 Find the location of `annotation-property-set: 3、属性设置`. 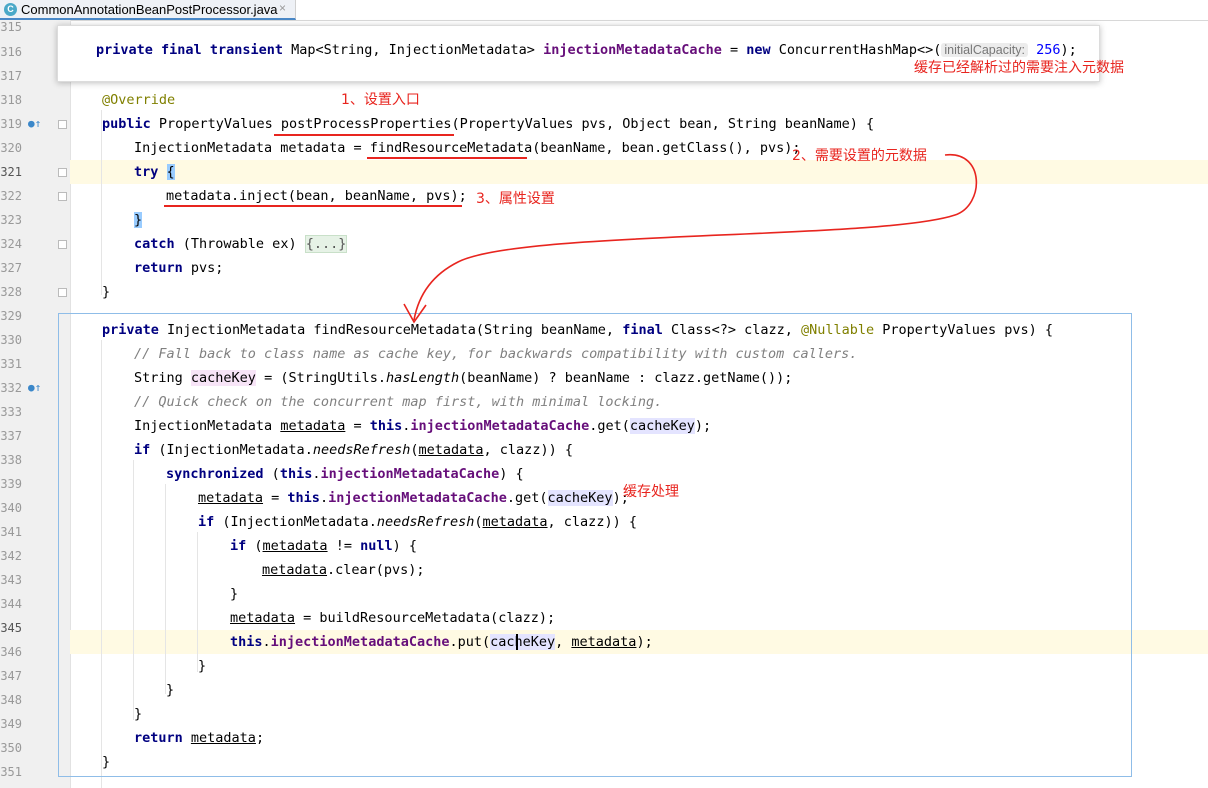

annotation-property-set: 3、属性设置 is located at coordinates (515, 199).